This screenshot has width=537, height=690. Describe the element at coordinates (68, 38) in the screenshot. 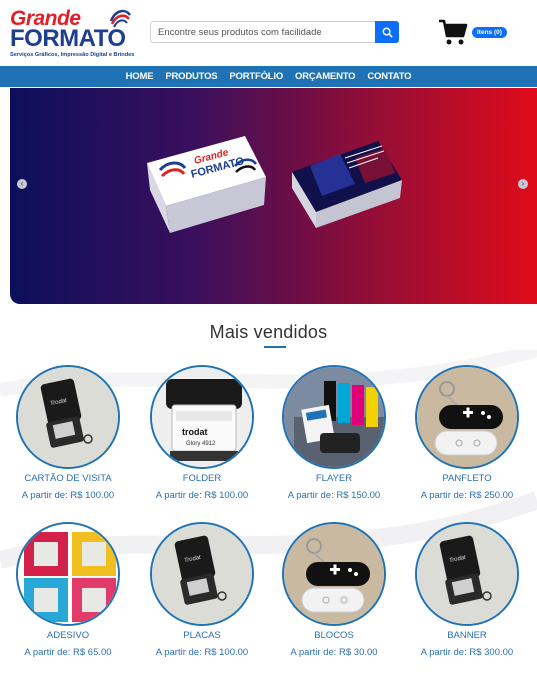

I see `logo-text-bottom: FORMATO` at that location.